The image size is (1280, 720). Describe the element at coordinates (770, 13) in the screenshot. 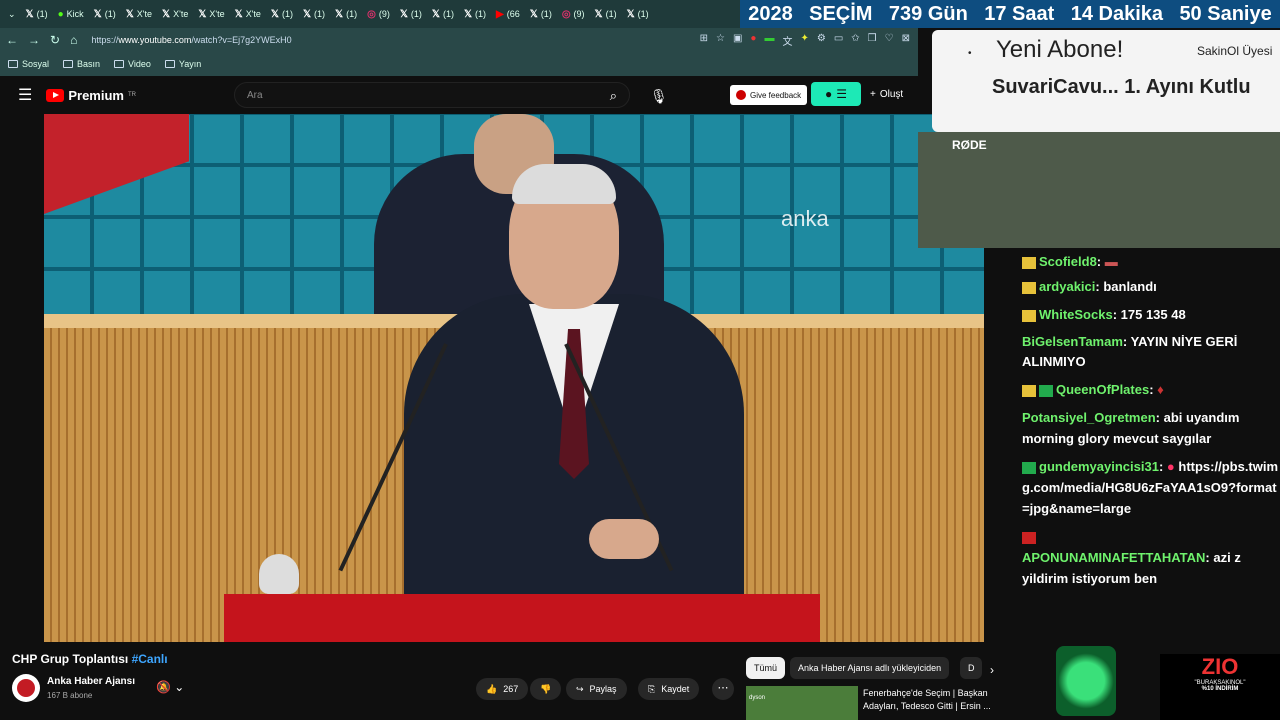

I see `countdown-year: 2028` at that location.